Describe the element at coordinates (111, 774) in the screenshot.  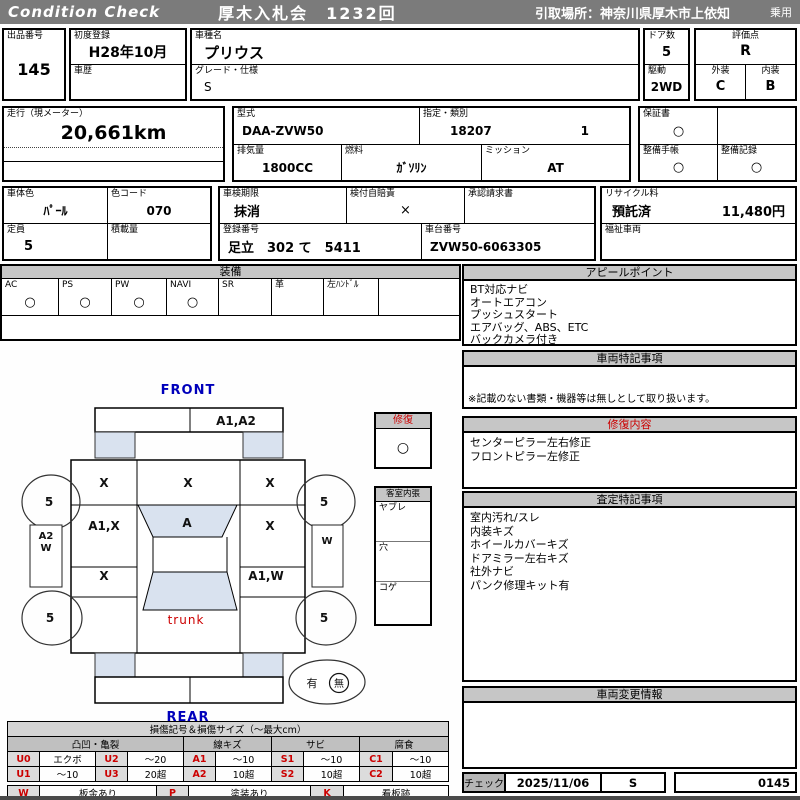
I see `legend-code: U3` at that location.